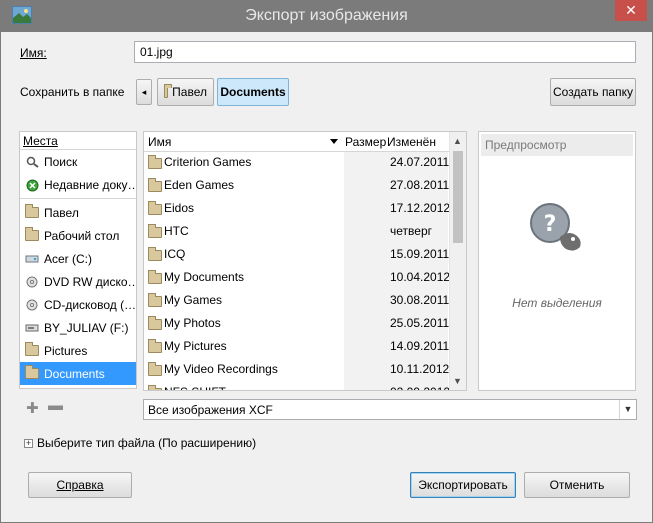 This screenshot has height=523, width=653. What do you see at coordinates (61, 212) in the screenshot?
I see `place-label: Павел` at bounding box center [61, 212].